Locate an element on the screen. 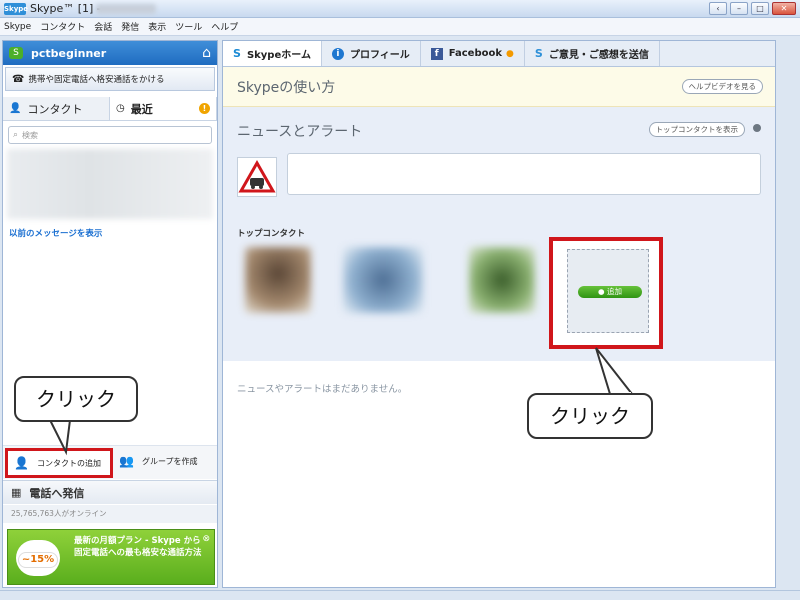  call-phones-link: ☎ 携帯や固定電話へ格安通話をかける is located at coordinates (110, 79).